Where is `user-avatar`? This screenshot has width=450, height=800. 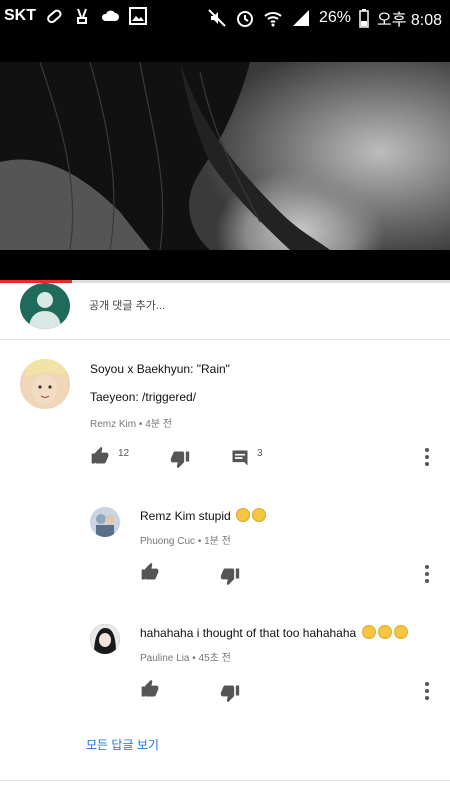
user-avatar is located at coordinates (45, 306).